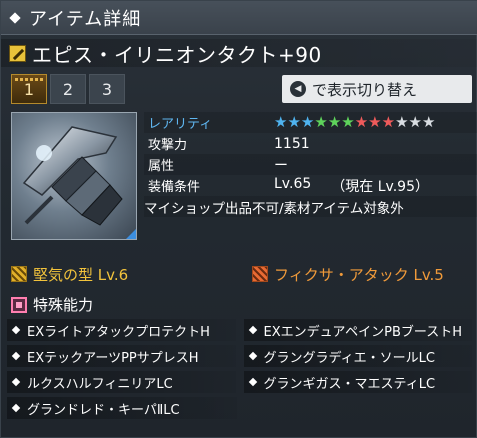 Image resolution: width=477 pixels, height=438 pixels. I want to click on attack-row: 攻撃力 1151, so click(310, 143).